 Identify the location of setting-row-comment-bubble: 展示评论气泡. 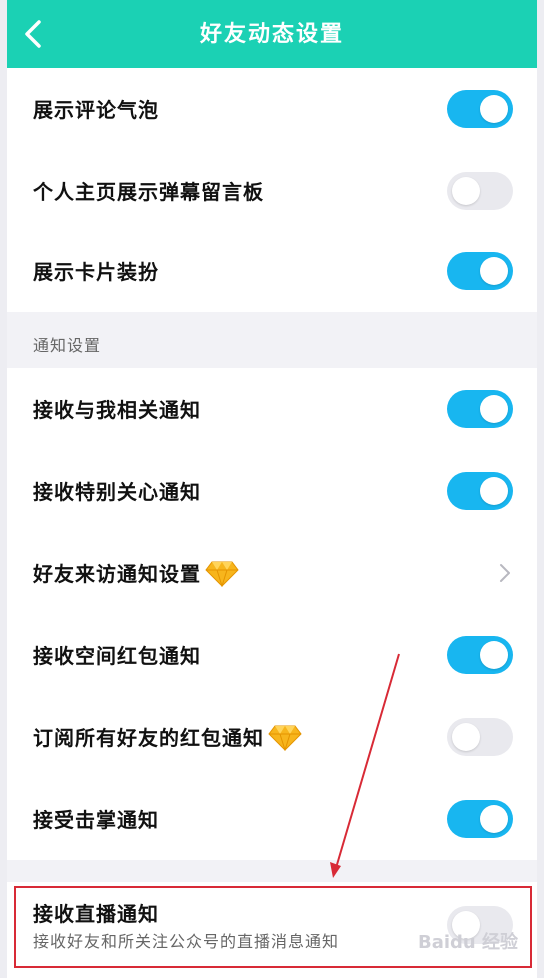
(272, 109).